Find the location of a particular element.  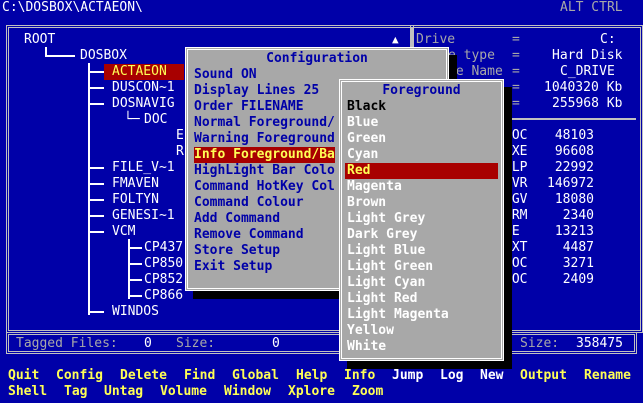

tree-item: DOC is located at coordinates (155, 120).